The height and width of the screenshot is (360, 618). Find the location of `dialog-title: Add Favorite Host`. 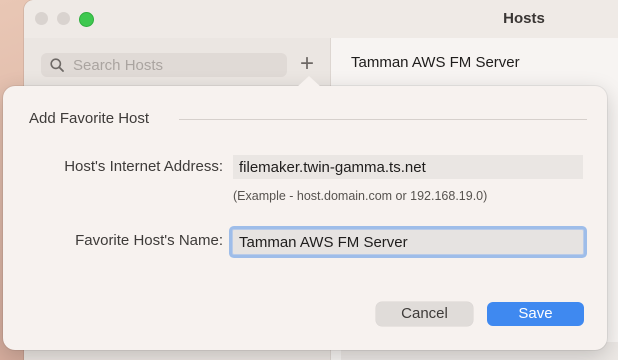

dialog-title: Add Favorite Host is located at coordinates (89, 118).